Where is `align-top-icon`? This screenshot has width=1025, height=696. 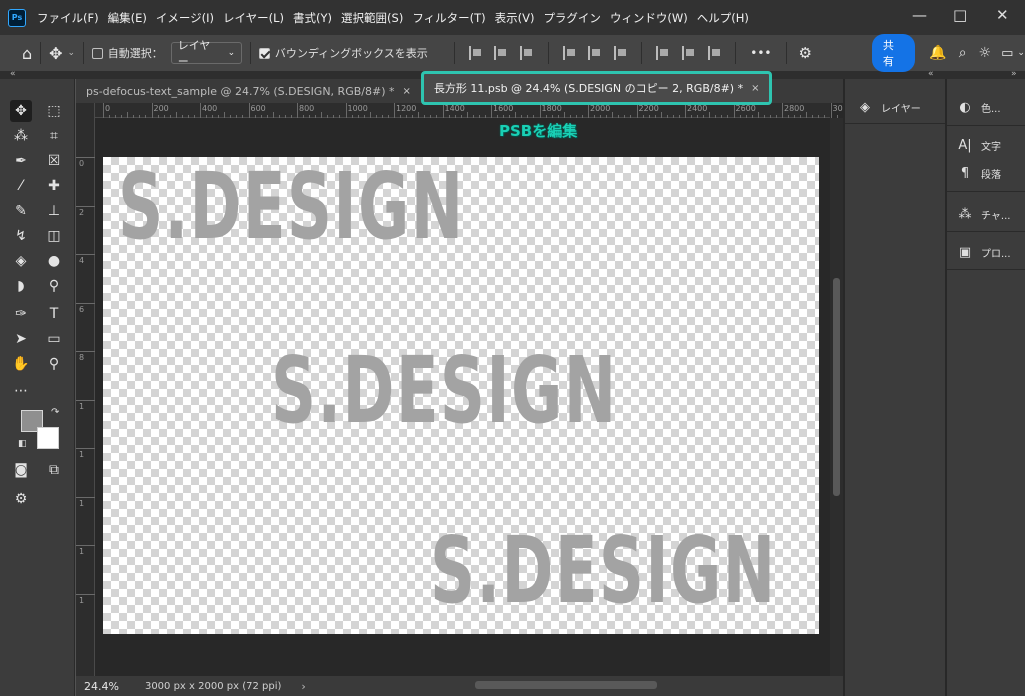
align-top-icon is located at coordinates (569, 53).